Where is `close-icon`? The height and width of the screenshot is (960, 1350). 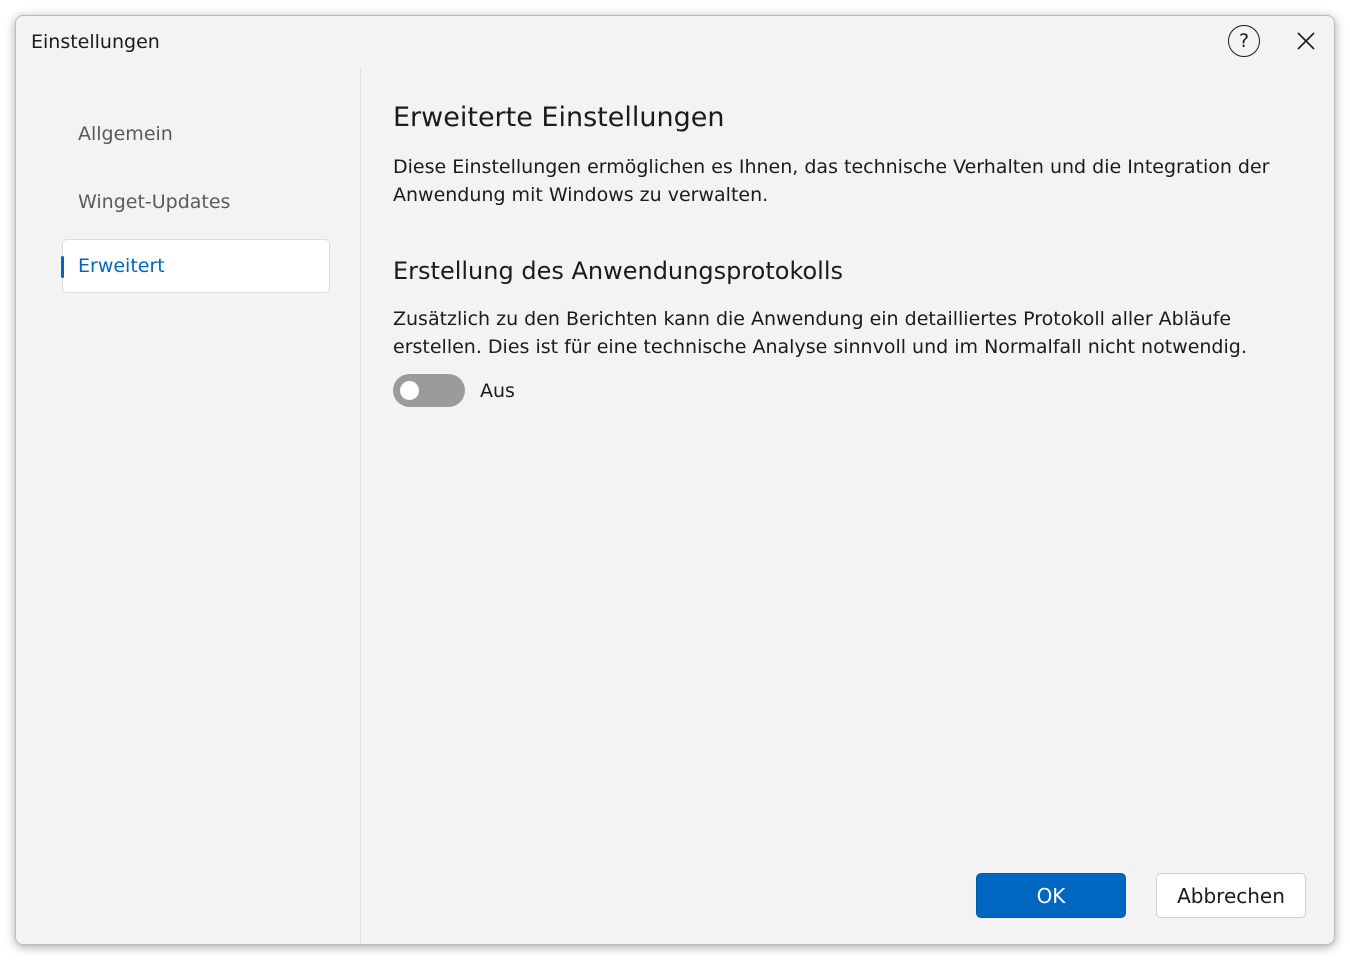
close-icon is located at coordinates (1306, 41).